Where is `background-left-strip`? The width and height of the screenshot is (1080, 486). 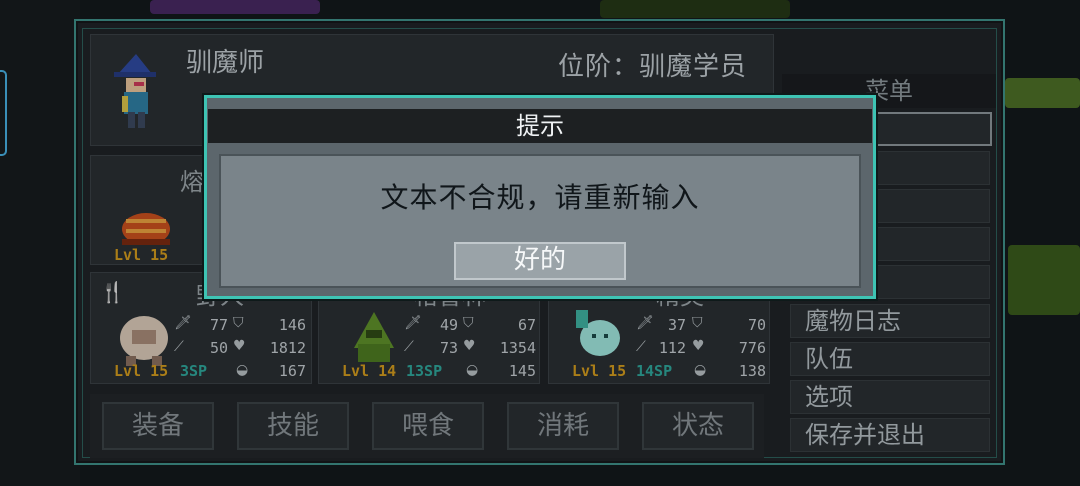 background-left-strip is located at coordinates (40, 243).